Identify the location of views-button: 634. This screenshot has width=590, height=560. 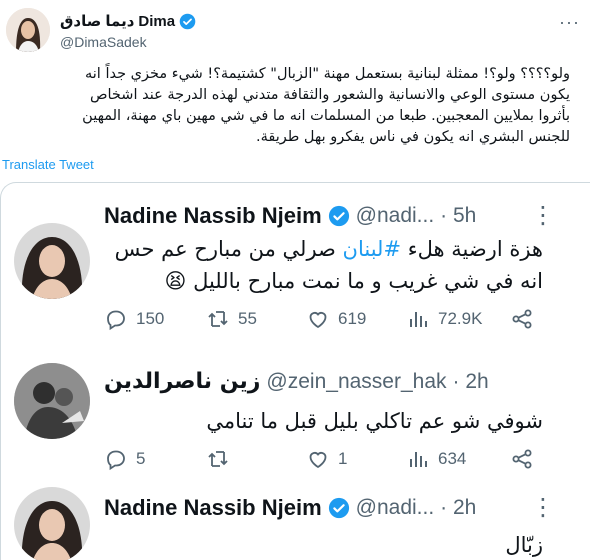
(458, 459).